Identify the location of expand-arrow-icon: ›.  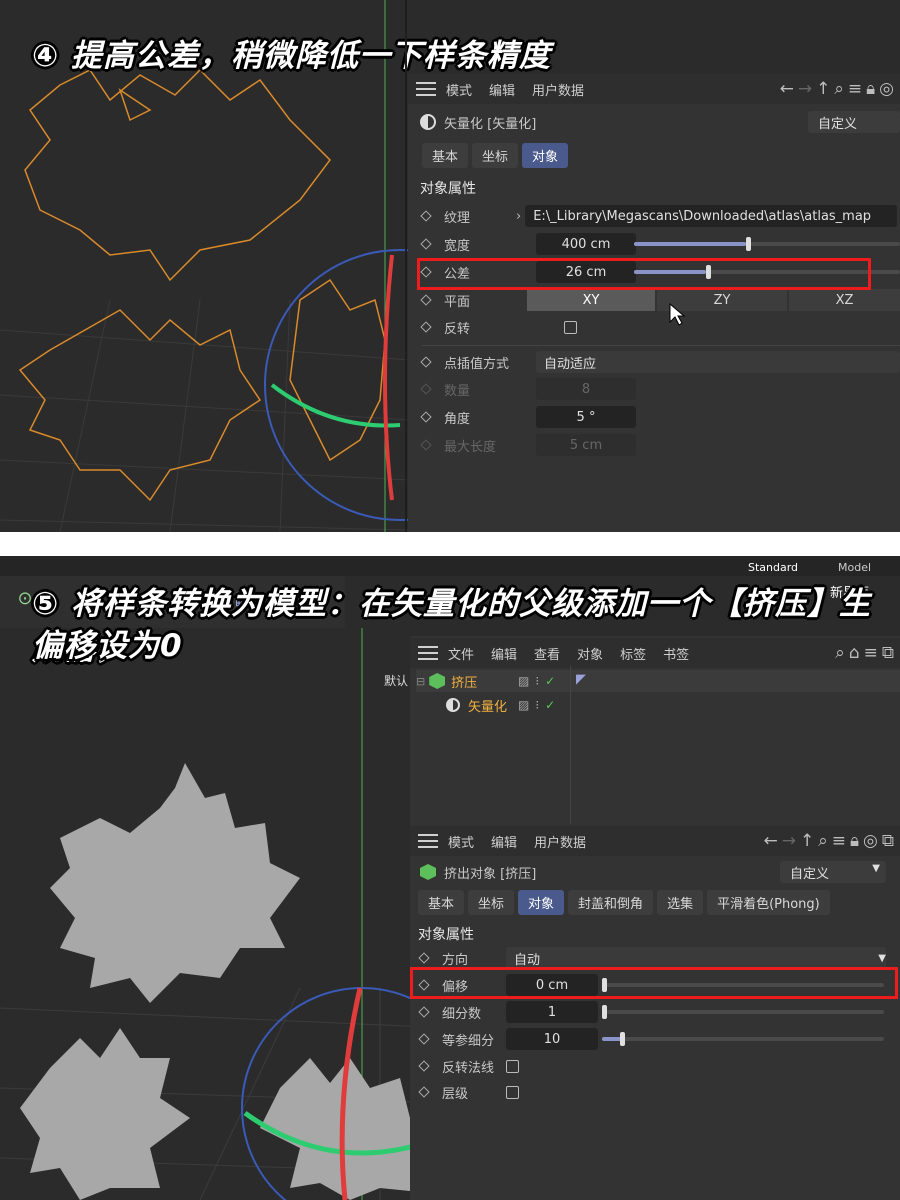
(518, 216).